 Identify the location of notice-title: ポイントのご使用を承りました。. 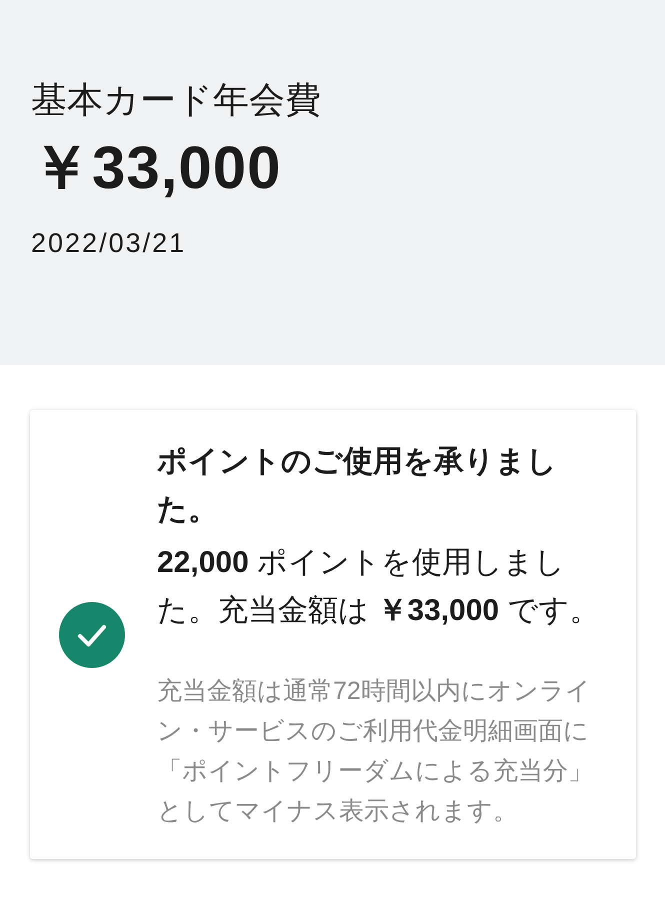
(357, 486).